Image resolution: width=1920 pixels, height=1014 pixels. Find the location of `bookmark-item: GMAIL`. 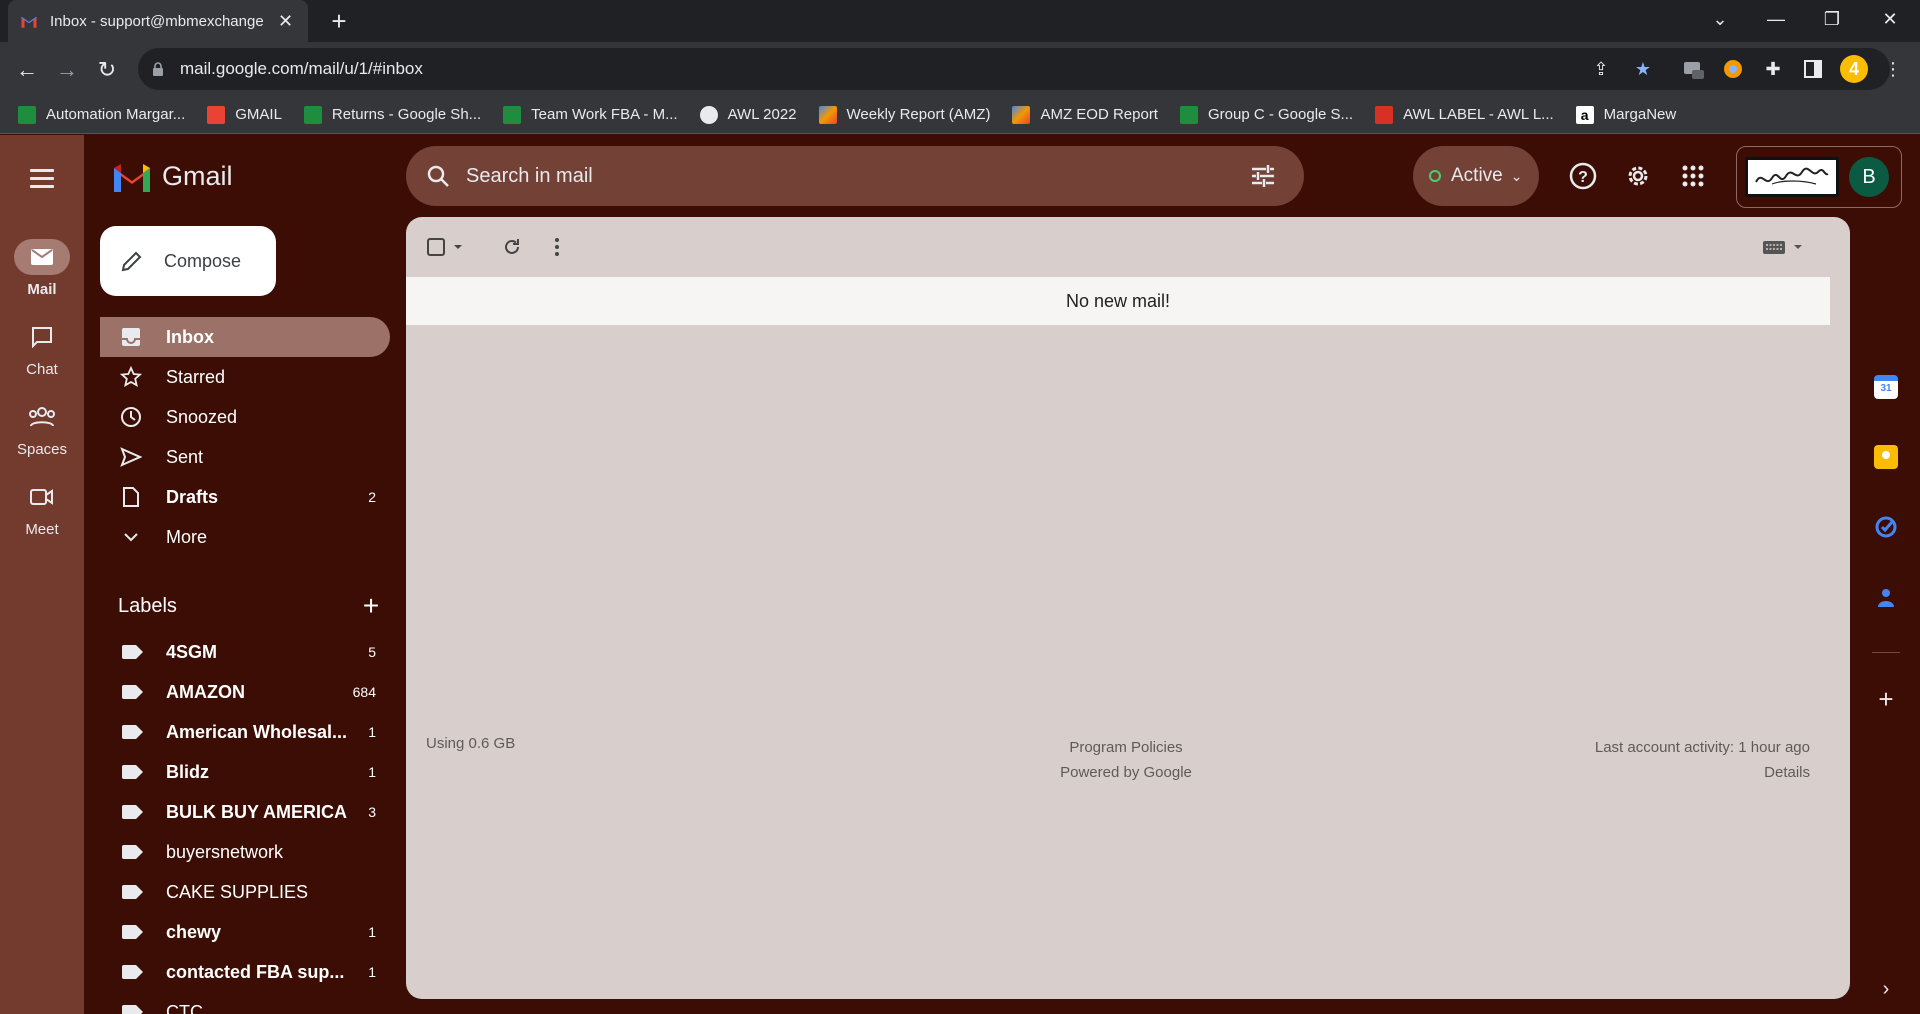

bookmark-item: GMAIL is located at coordinates (244, 114).